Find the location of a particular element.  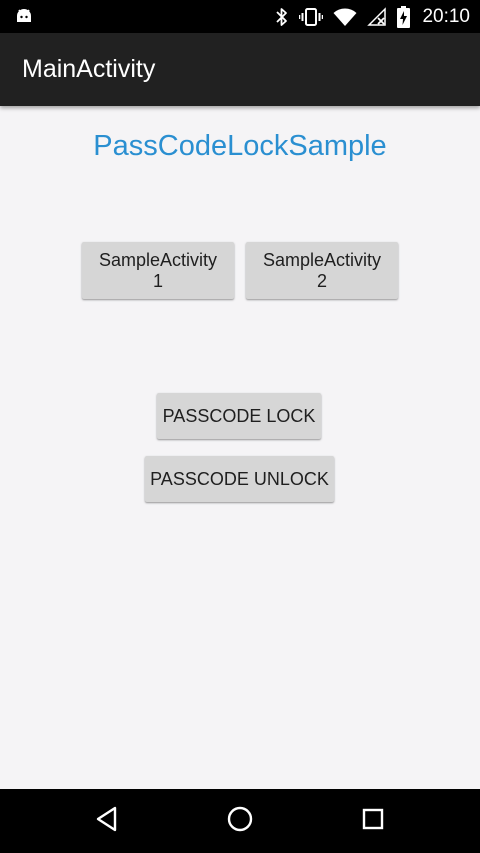

button-label-line2: 1 is located at coordinates (157, 280).